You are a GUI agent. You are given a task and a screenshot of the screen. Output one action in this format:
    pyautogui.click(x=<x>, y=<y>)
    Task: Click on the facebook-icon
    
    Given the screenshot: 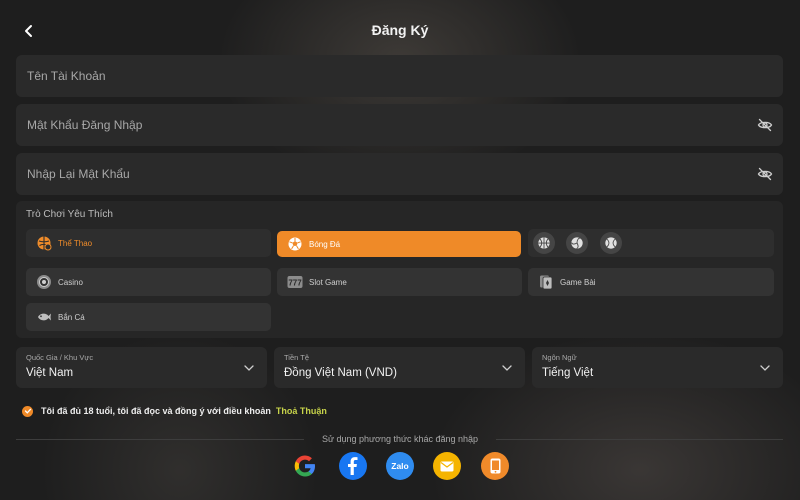 What is the action you would take?
    pyautogui.click(x=353, y=466)
    